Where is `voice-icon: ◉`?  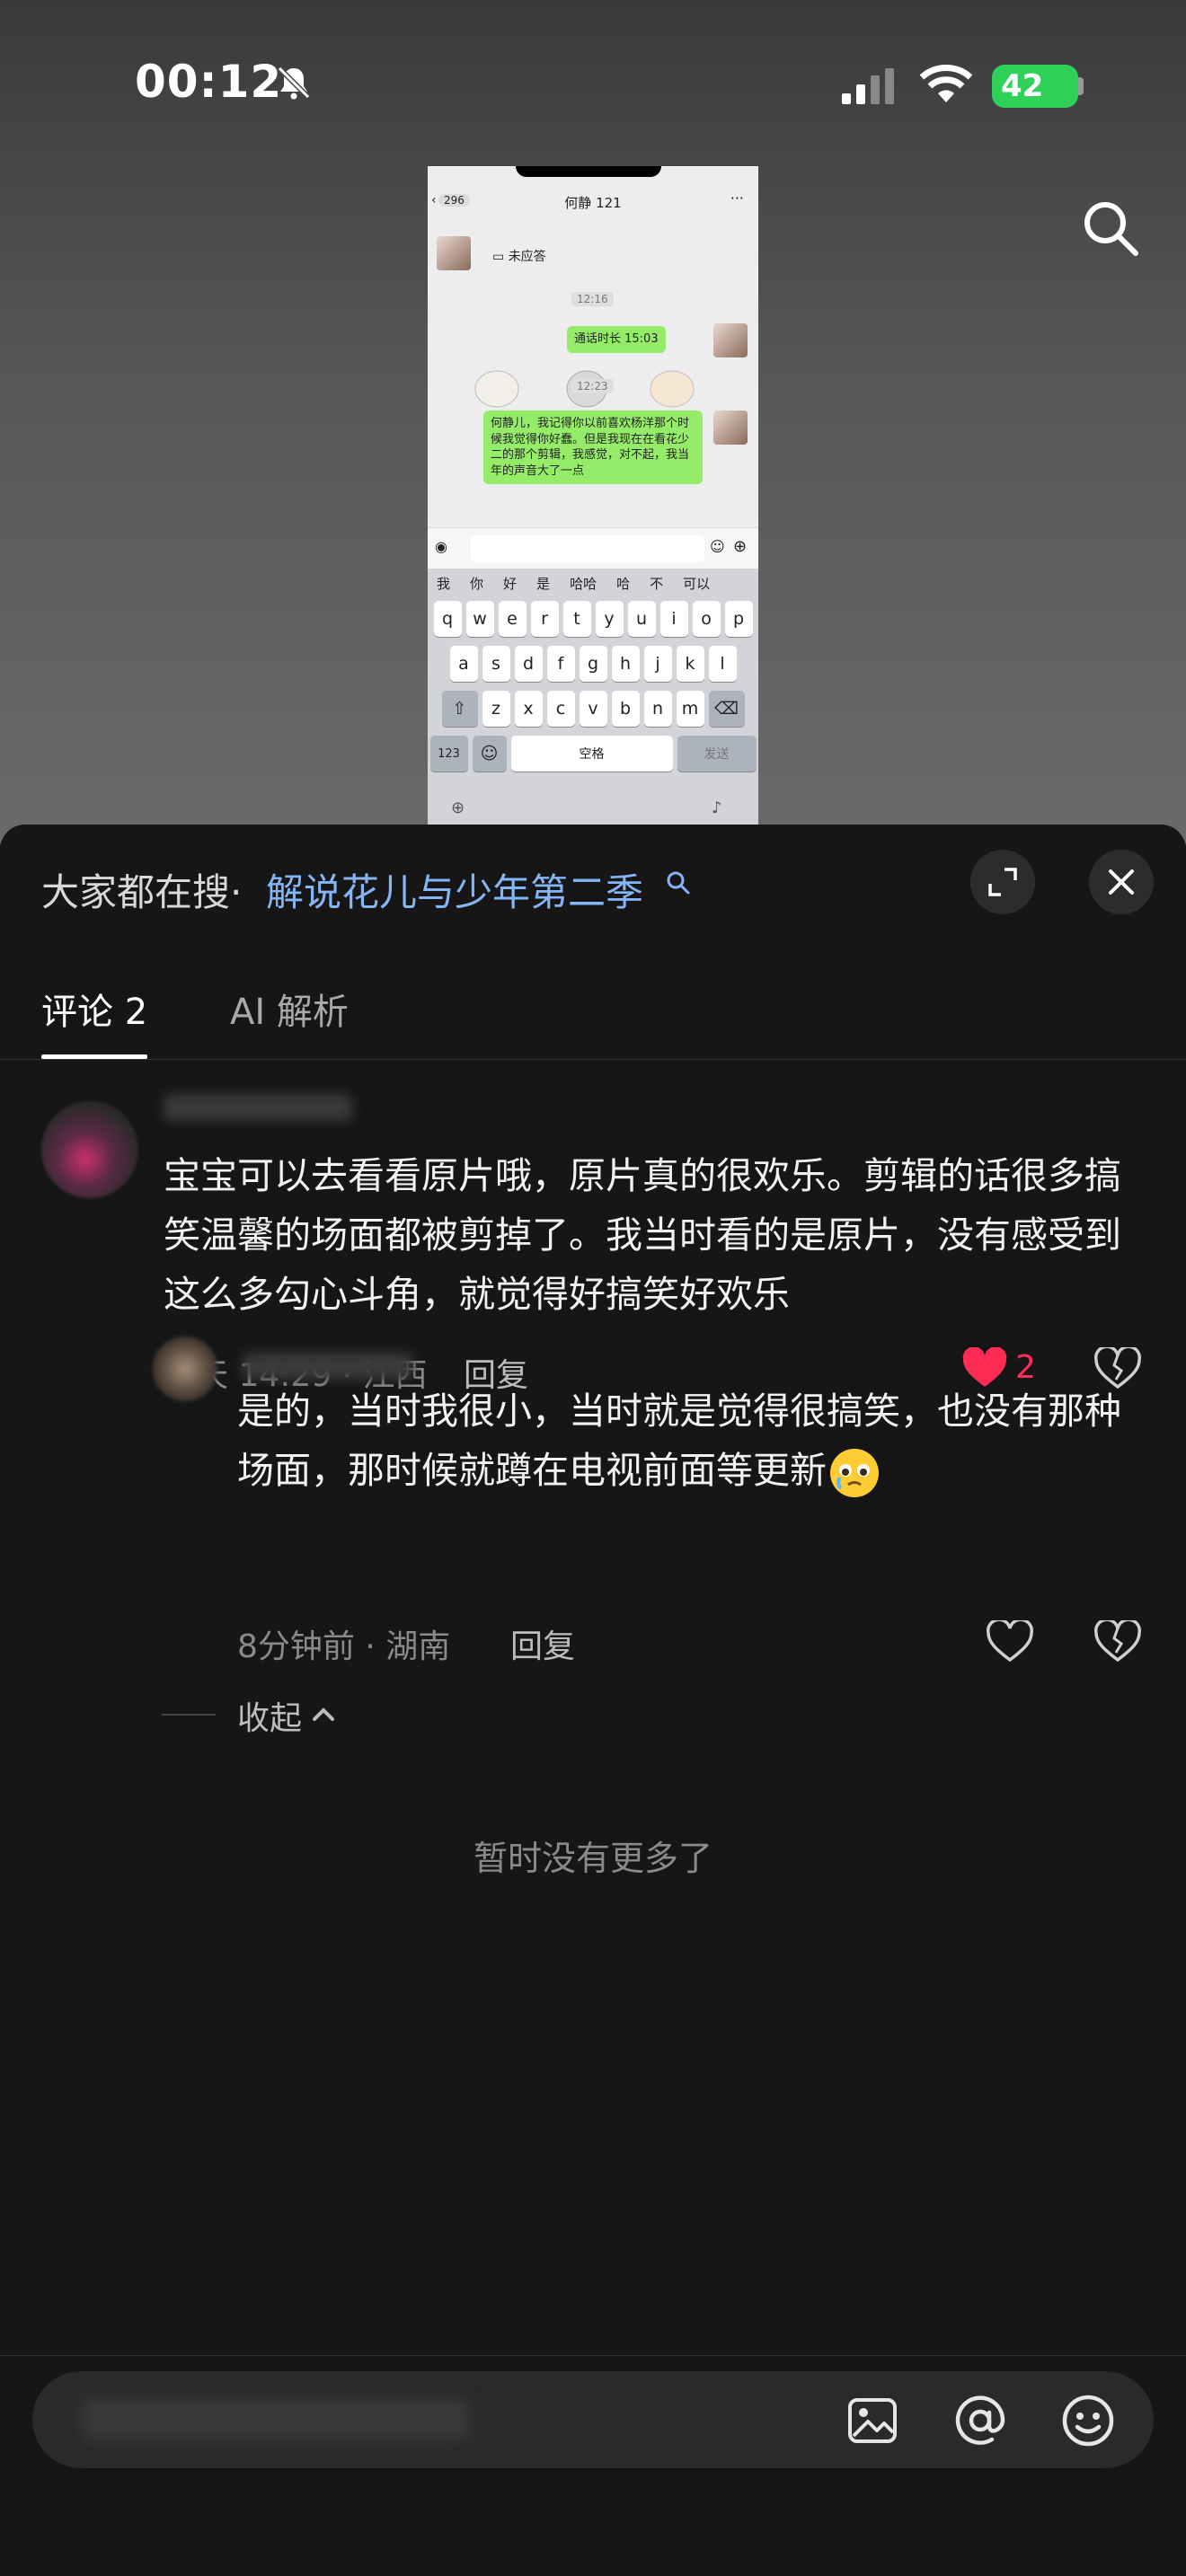 voice-icon: ◉ is located at coordinates (441, 546).